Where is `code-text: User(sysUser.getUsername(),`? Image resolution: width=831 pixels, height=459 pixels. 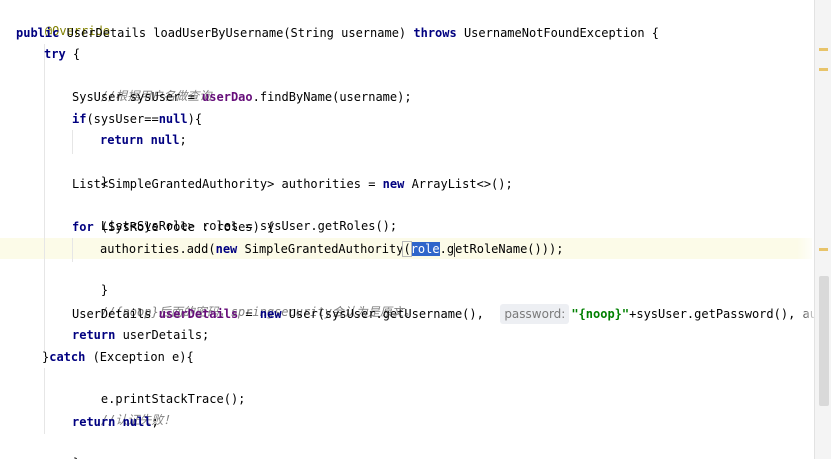 code-text: User(sysUser.getUsername(), is located at coordinates (390, 314).